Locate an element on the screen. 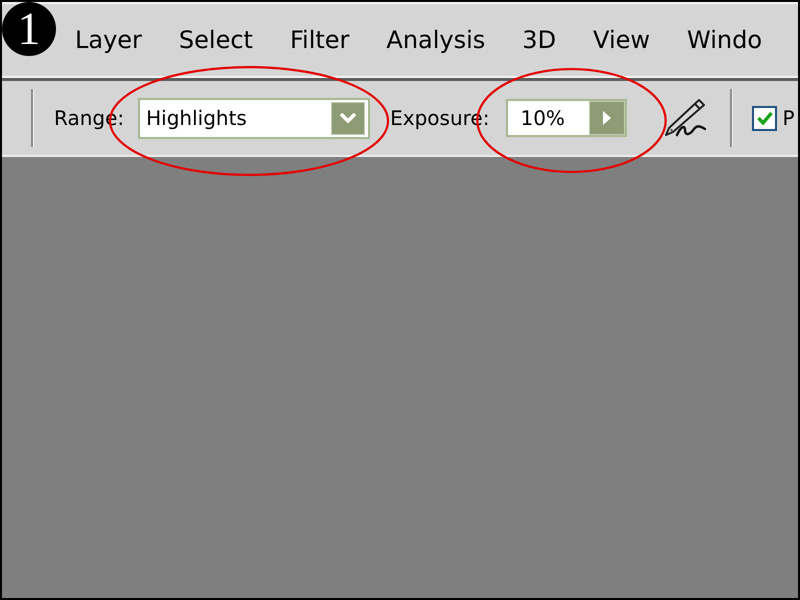 Image resolution: width=800 pixels, height=600 pixels. menu-item: Filter is located at coordinates (320, 40).